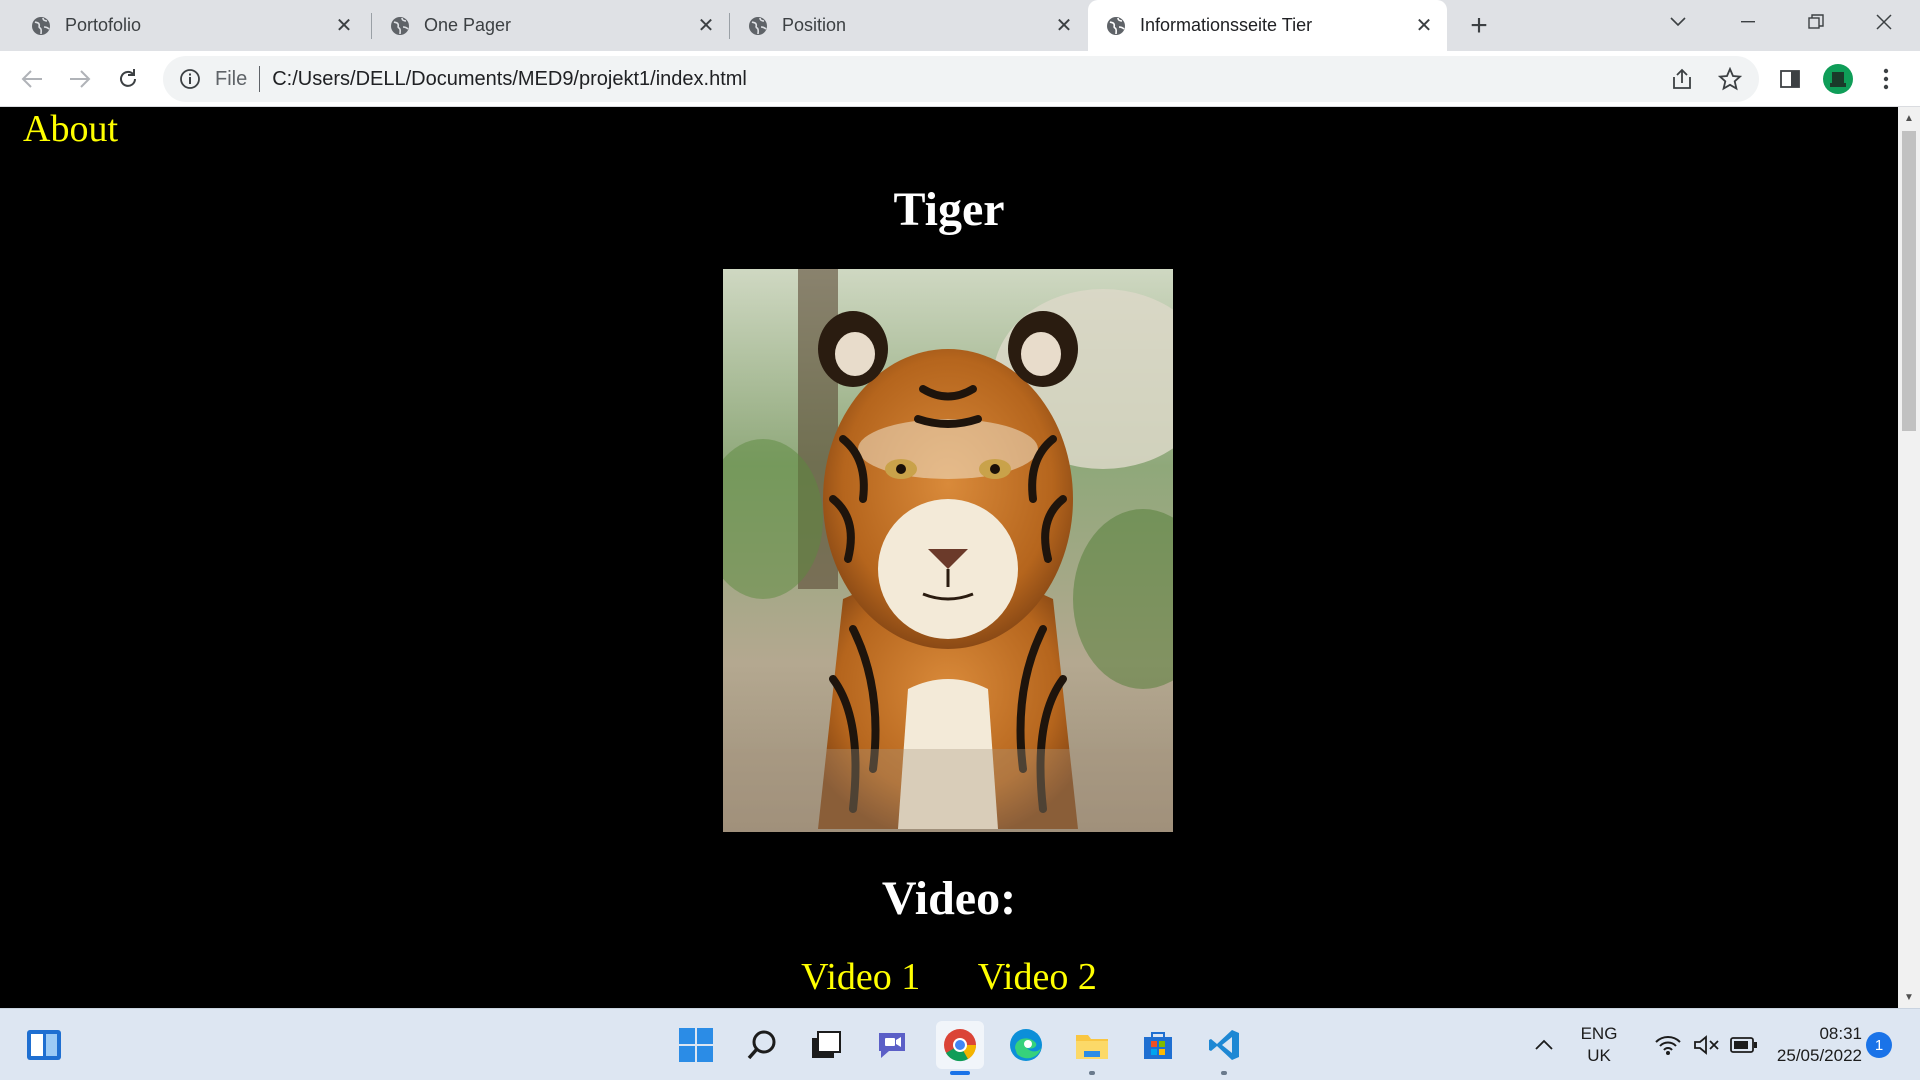 This screenshot has height=1080, width=1920. I want to click on language-code: ENG, so click(1599, 1033).